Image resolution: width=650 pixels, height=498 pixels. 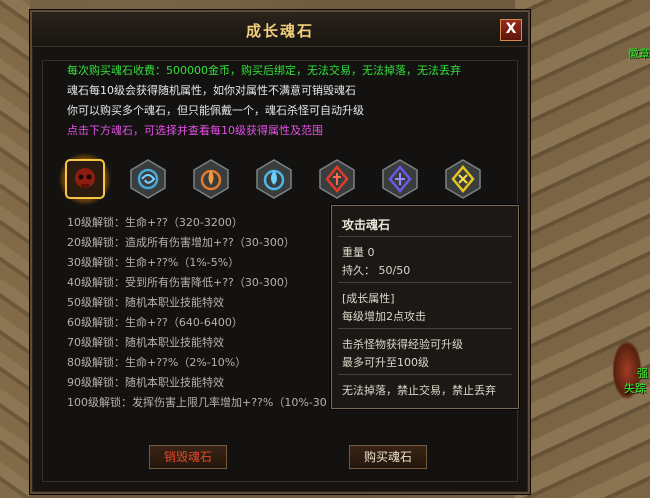 I want to click on dialog-title-bar: 成长魂石 X, so click(x=280, y=29).